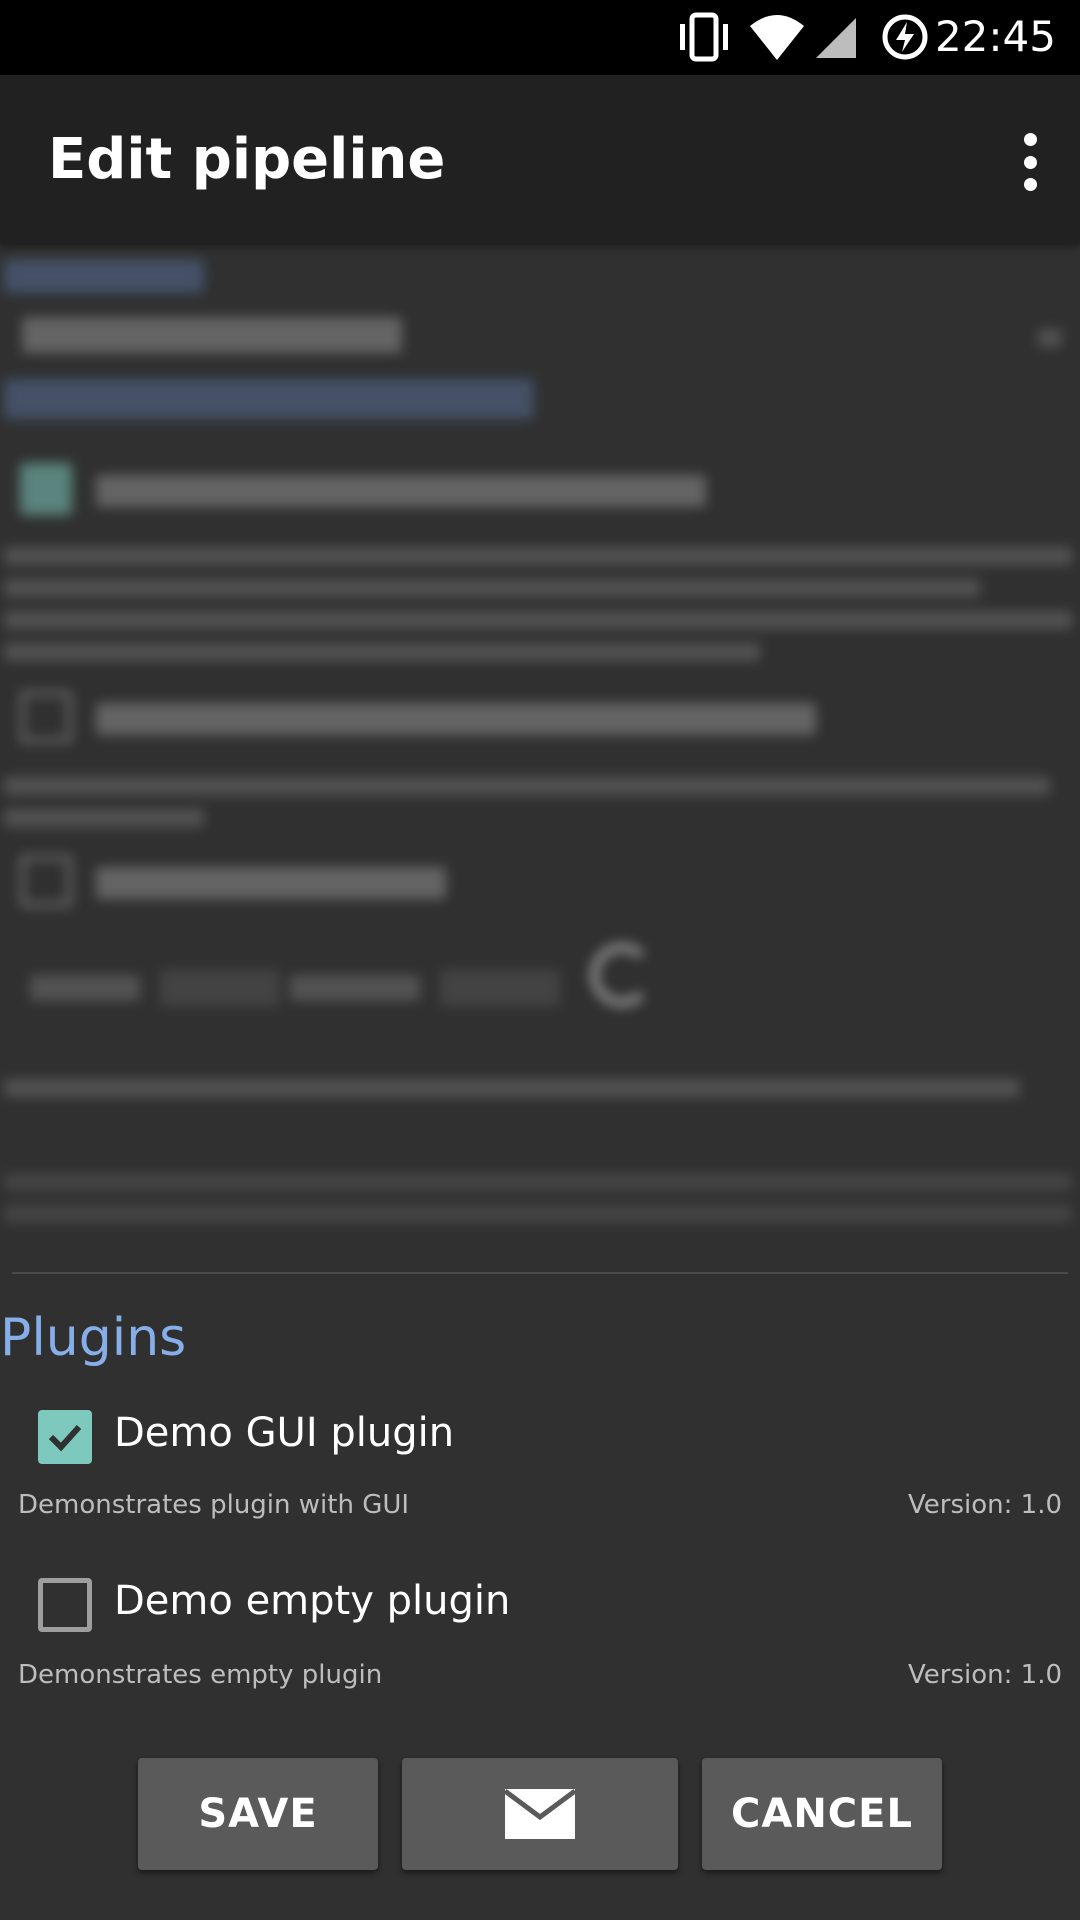  I want to click on mail-button, so click(540, 1814).